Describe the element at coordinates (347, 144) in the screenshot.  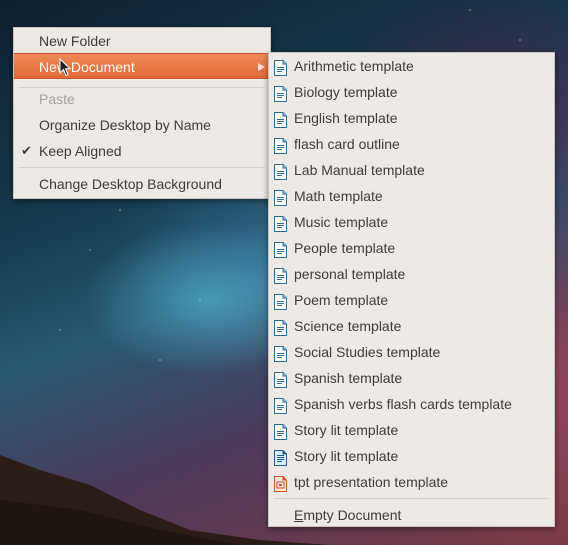
I see `submenu-item-label: flash card outline` at that location.